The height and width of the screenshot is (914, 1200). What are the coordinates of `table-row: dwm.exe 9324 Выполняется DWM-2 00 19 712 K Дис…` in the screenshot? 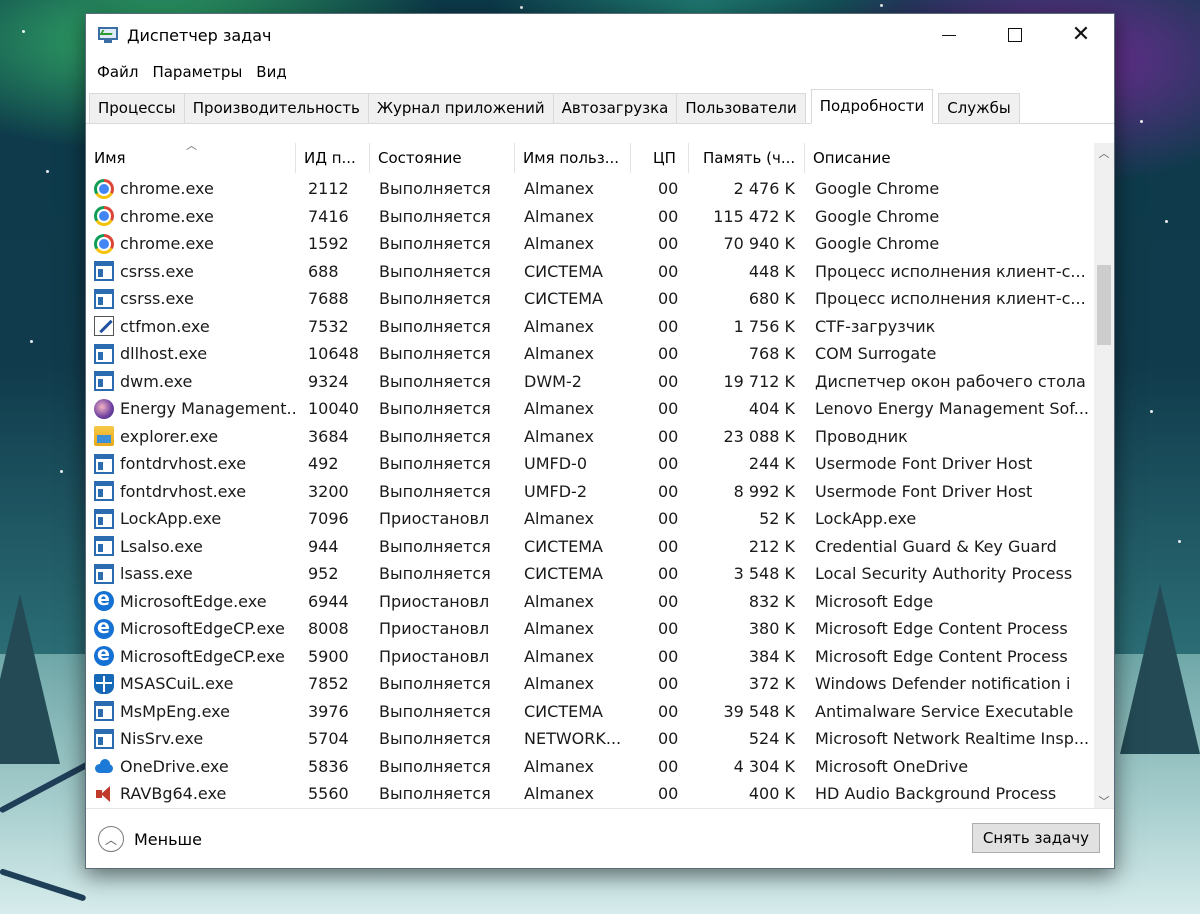 It's located at (591, 382).